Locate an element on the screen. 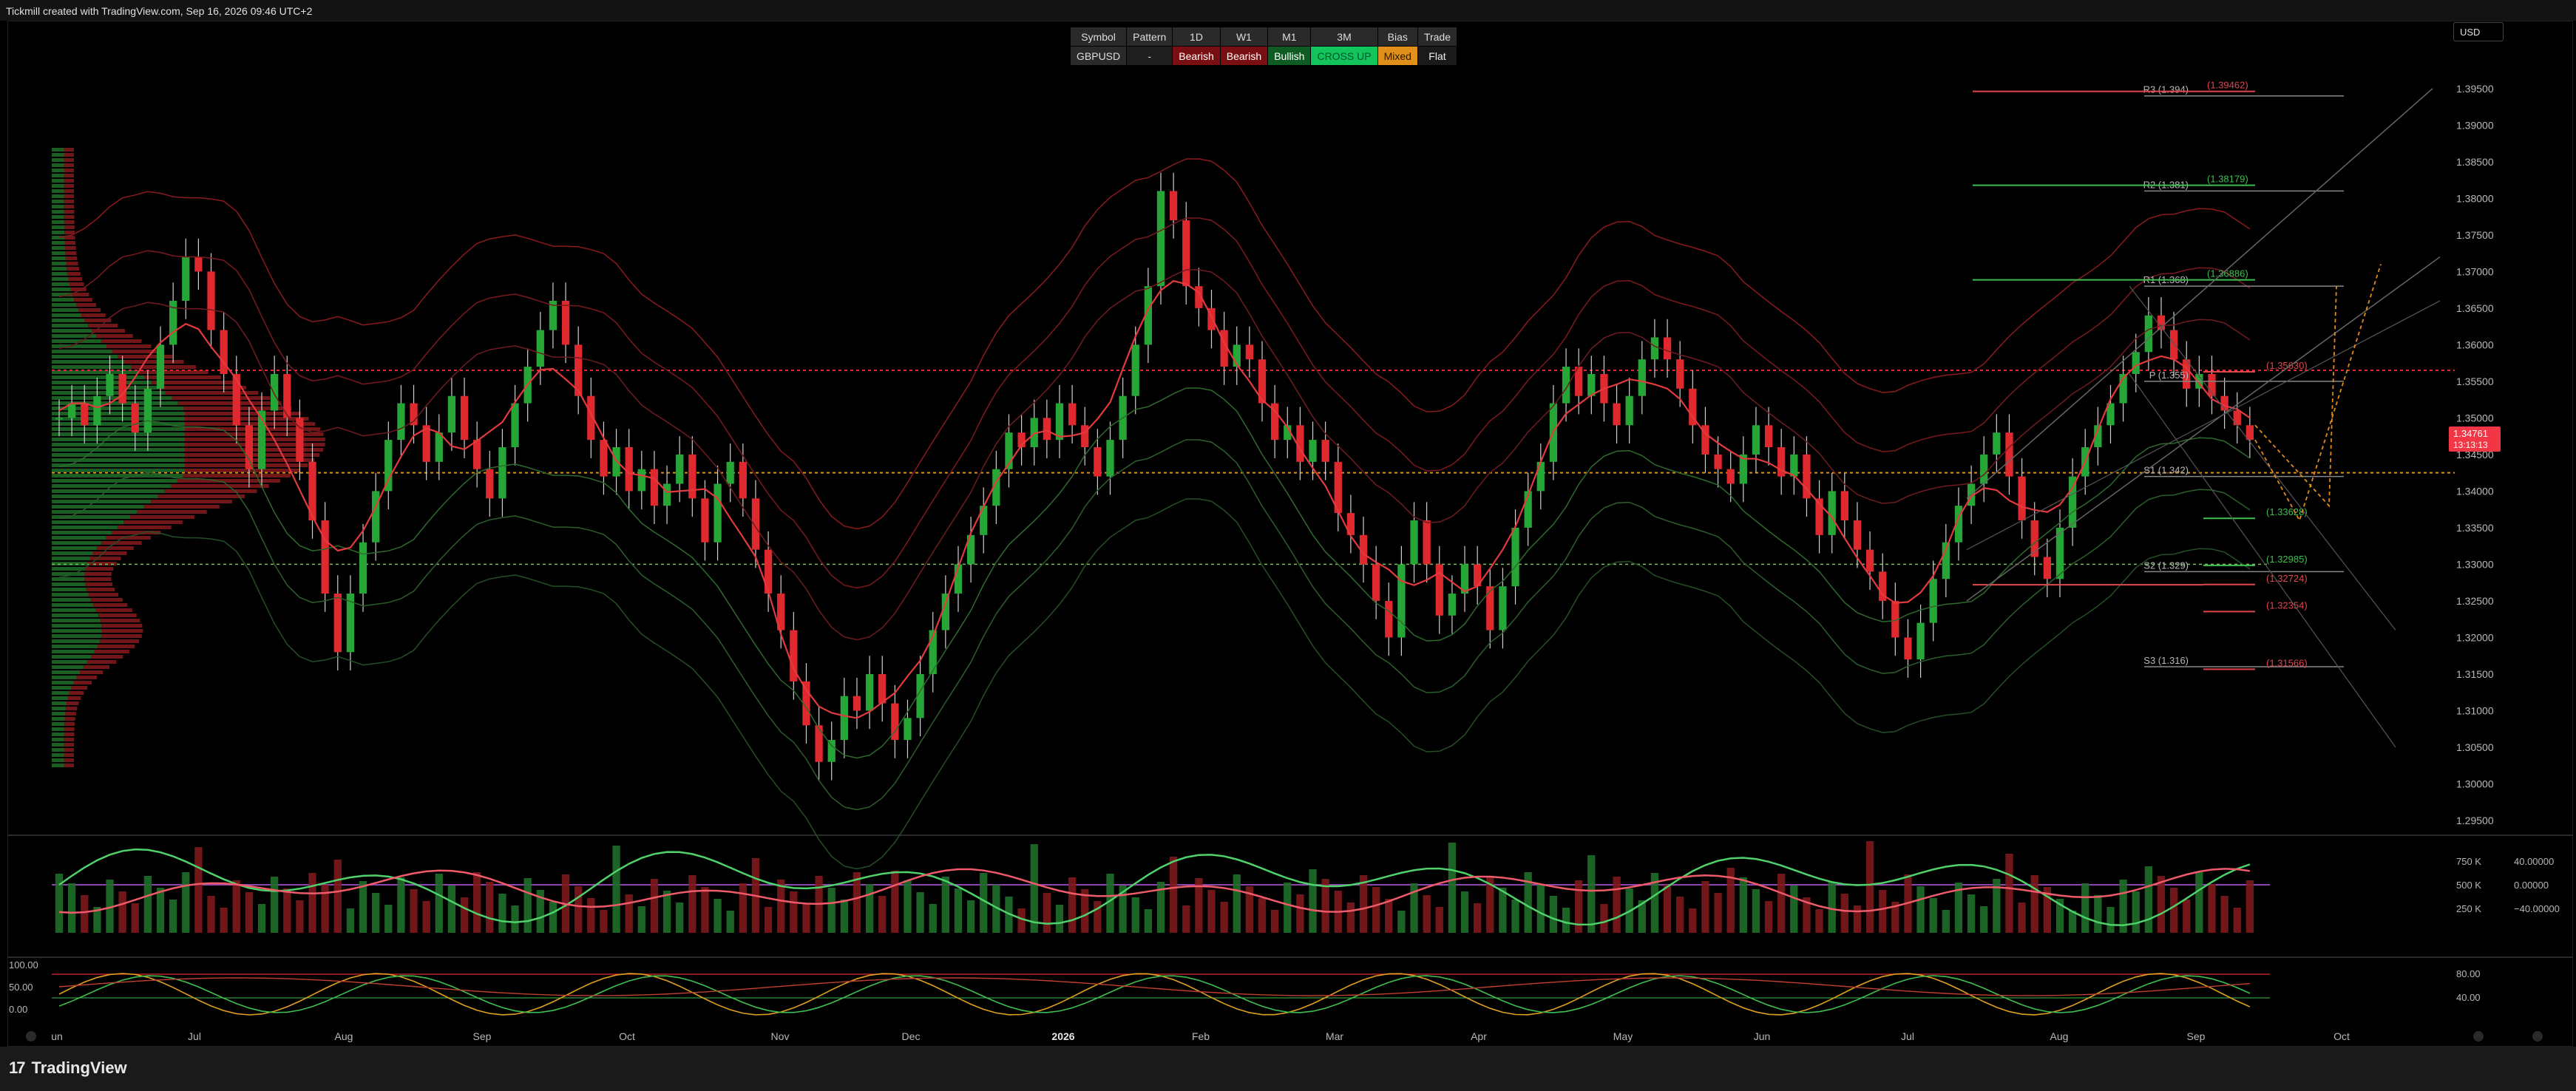 Image resolution: width=2576 pixels, height=1091 pixels. price-tick-label: 1.31000 is located at coordinates (2475, 710).